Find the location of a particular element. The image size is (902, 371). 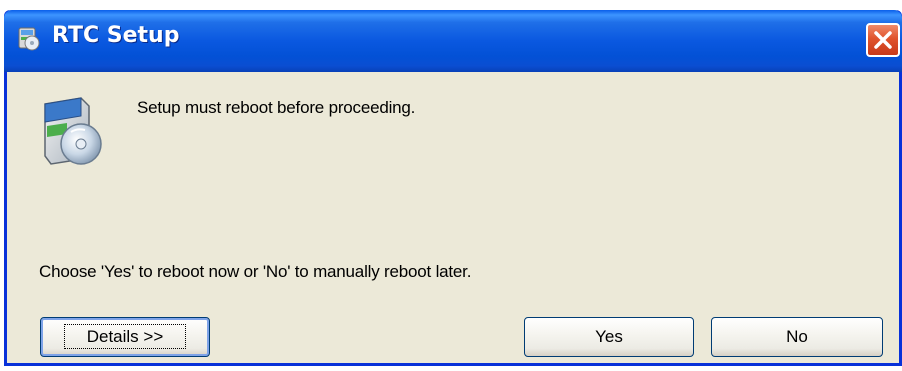

details-button: Details >> is located at coordinates (125, 337).